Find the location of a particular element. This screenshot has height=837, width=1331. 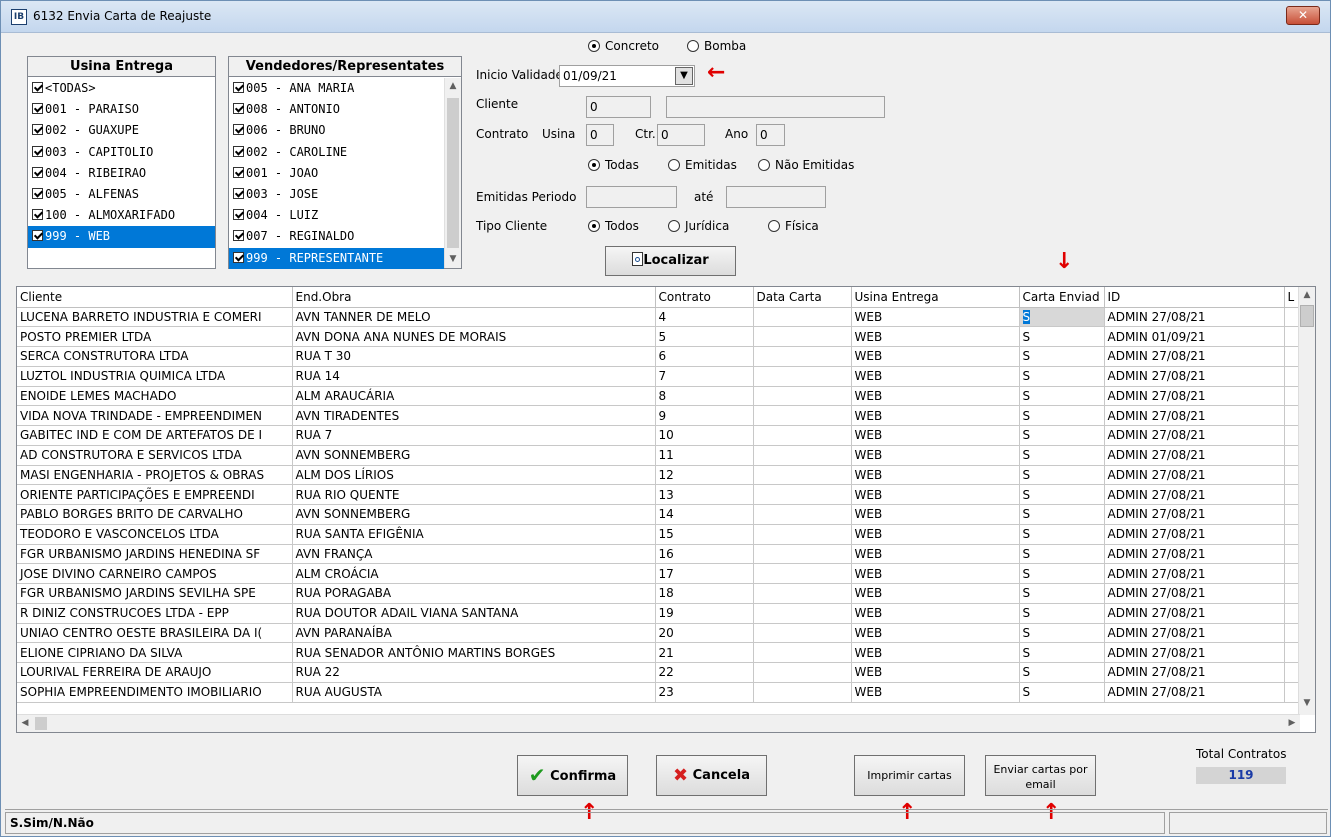

vendedores-item: 008 - ANTONIO is located at coordinates (336, 109).